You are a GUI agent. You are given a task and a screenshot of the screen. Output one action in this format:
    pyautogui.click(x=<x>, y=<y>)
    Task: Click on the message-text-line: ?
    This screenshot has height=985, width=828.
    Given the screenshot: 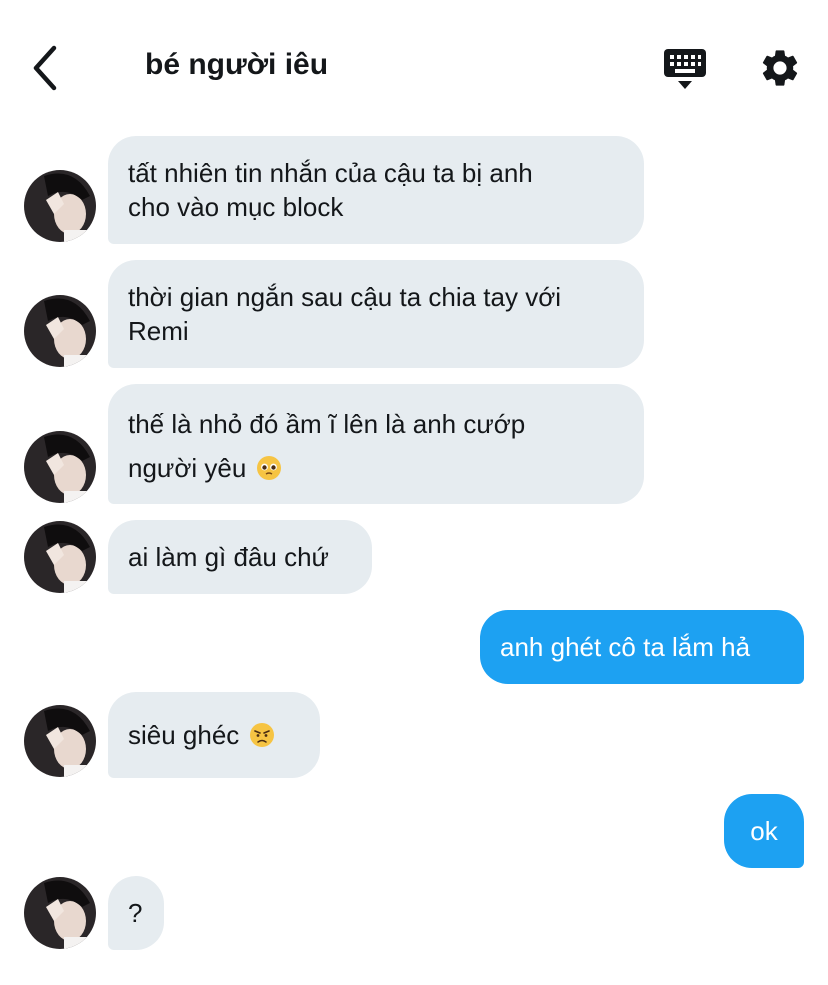 What is the action you would take?
    pyautogui.click(x=135, y=913)
    